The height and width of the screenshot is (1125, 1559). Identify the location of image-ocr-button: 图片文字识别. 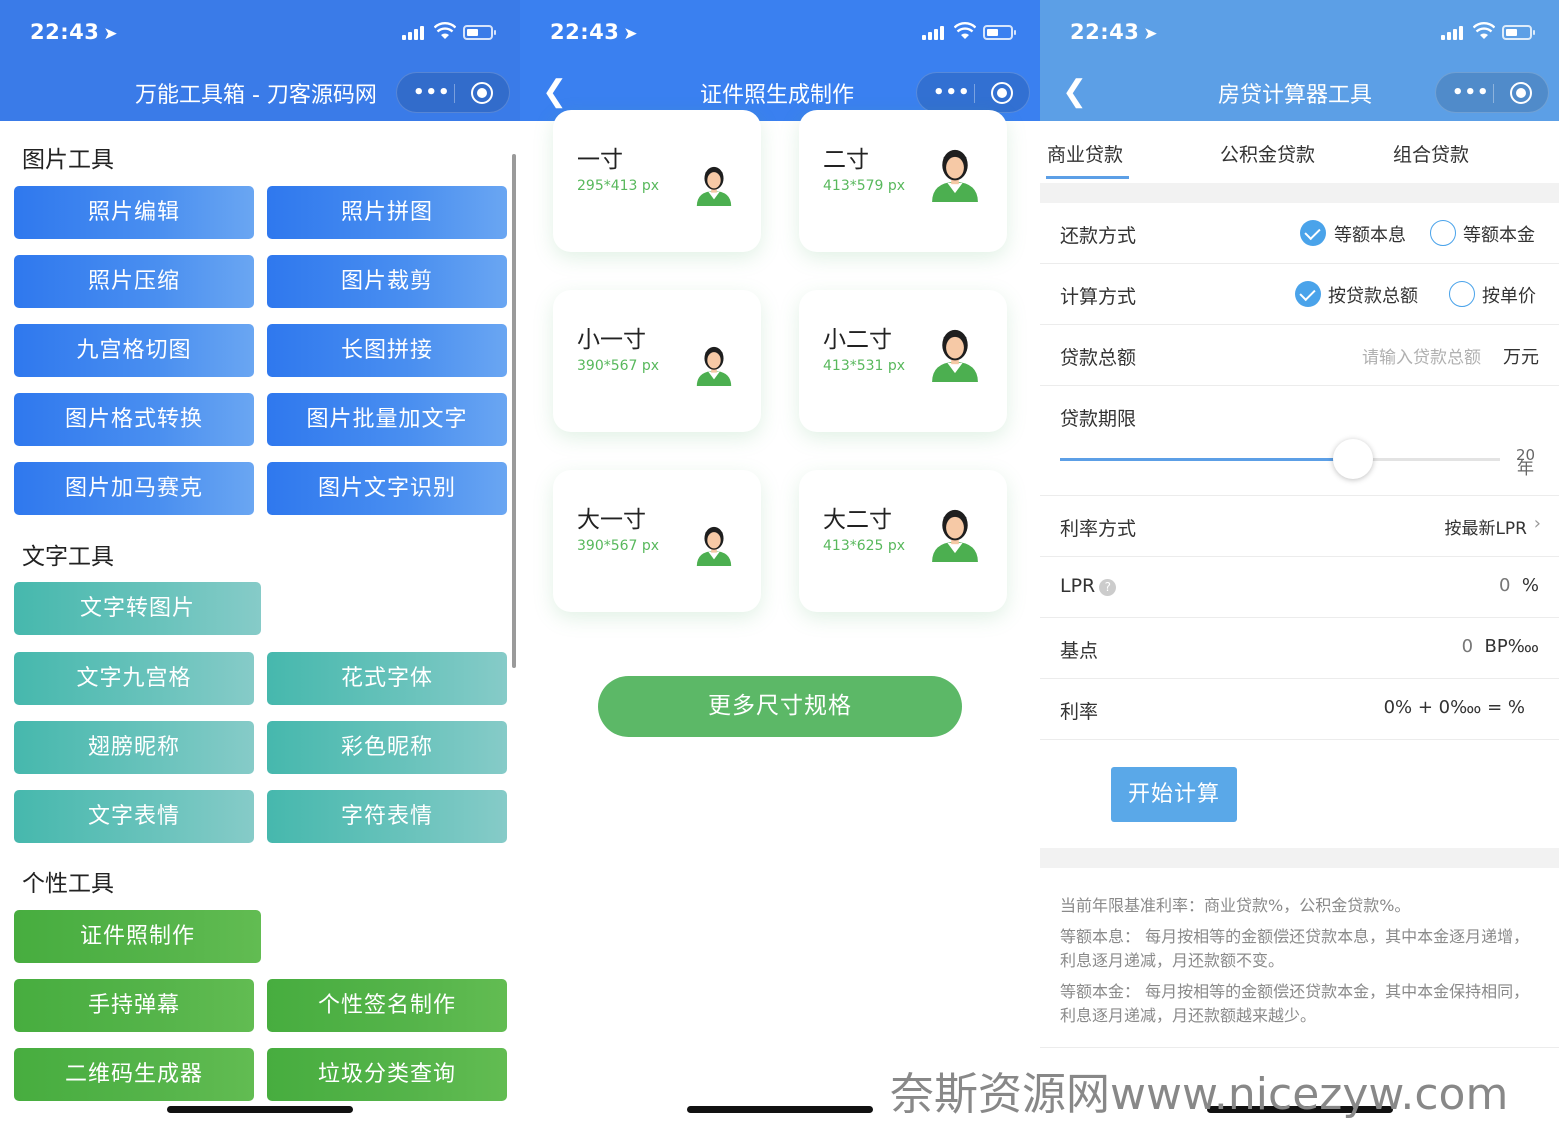
(387, 488).